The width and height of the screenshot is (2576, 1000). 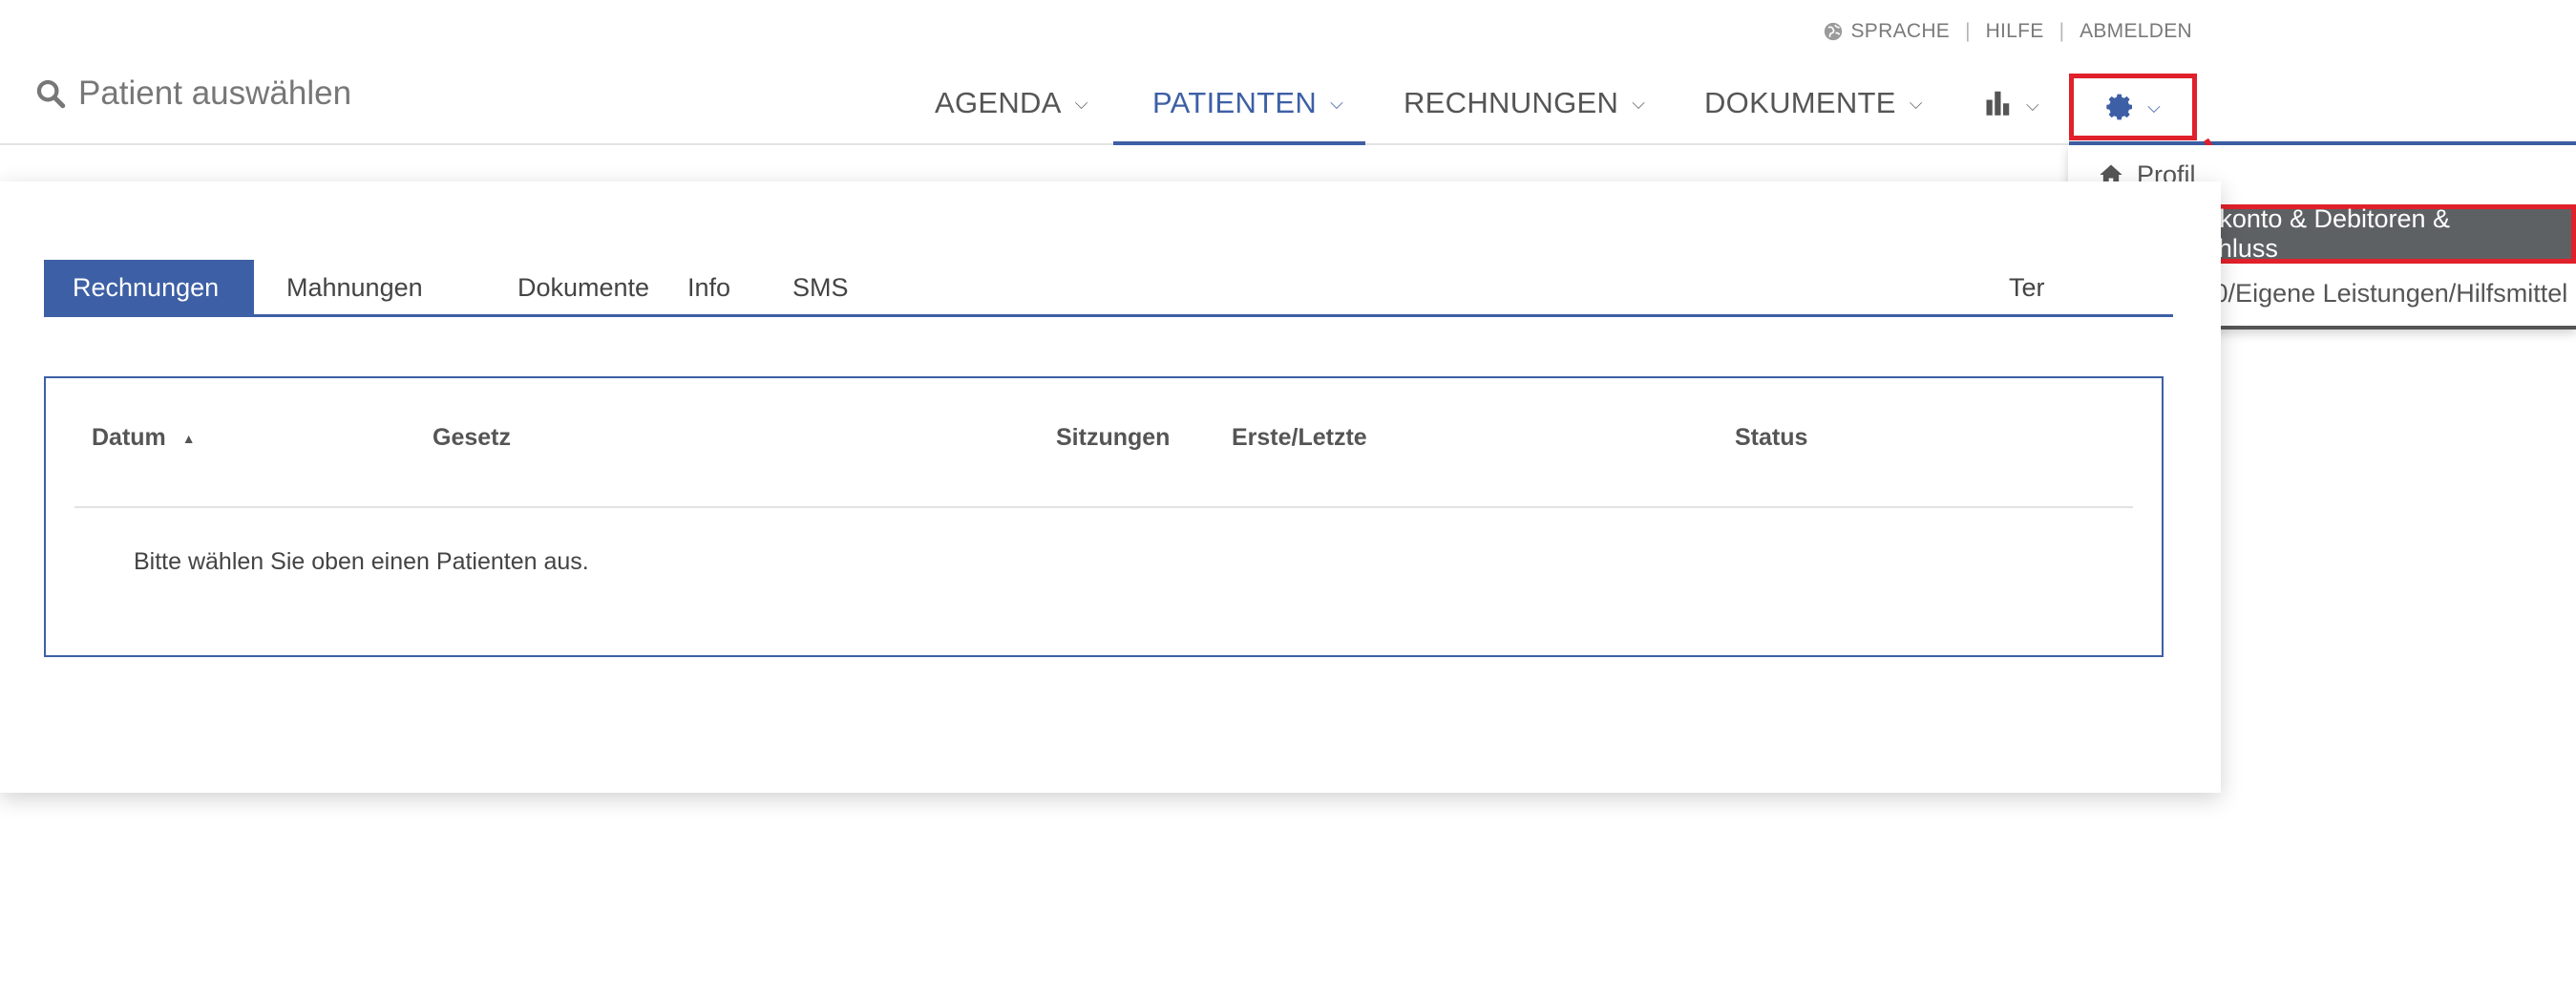 I want to click on nav-dokumente: DOKUMENTE ⌵, so click(x=1813, y=109).